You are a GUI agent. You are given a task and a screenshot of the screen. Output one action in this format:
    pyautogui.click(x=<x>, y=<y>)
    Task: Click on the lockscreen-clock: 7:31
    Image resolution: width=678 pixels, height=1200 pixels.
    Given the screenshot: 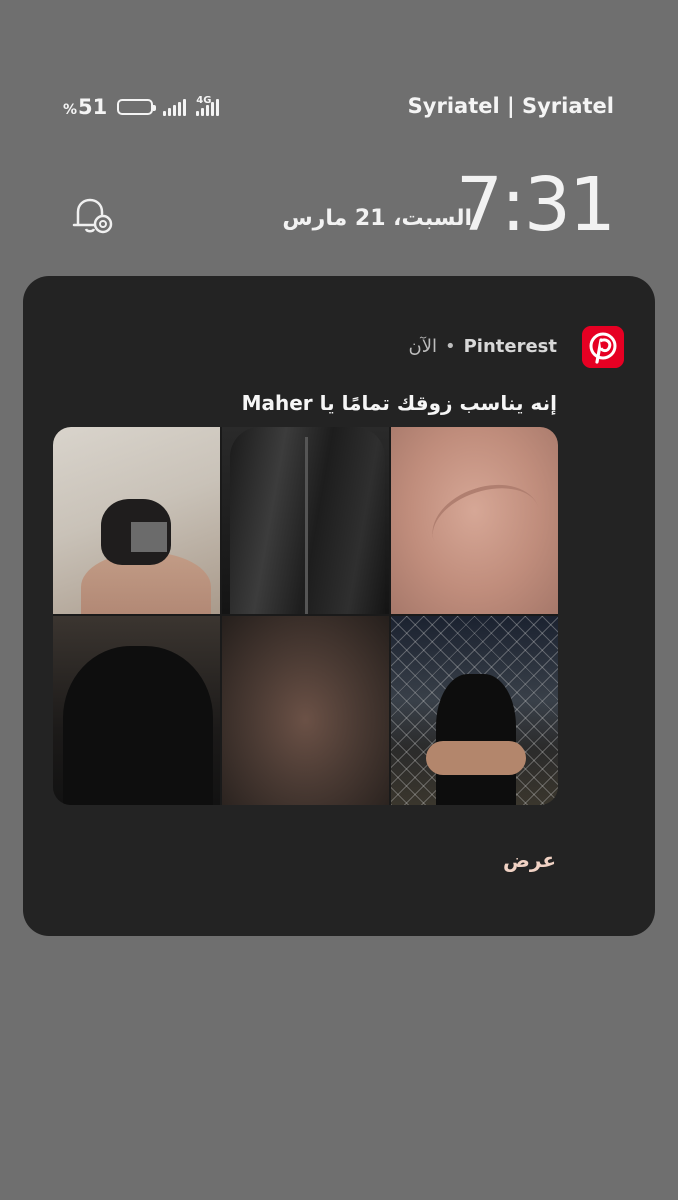 What is the action you would take?
    pyautogui.click(x=535, y=205)
    